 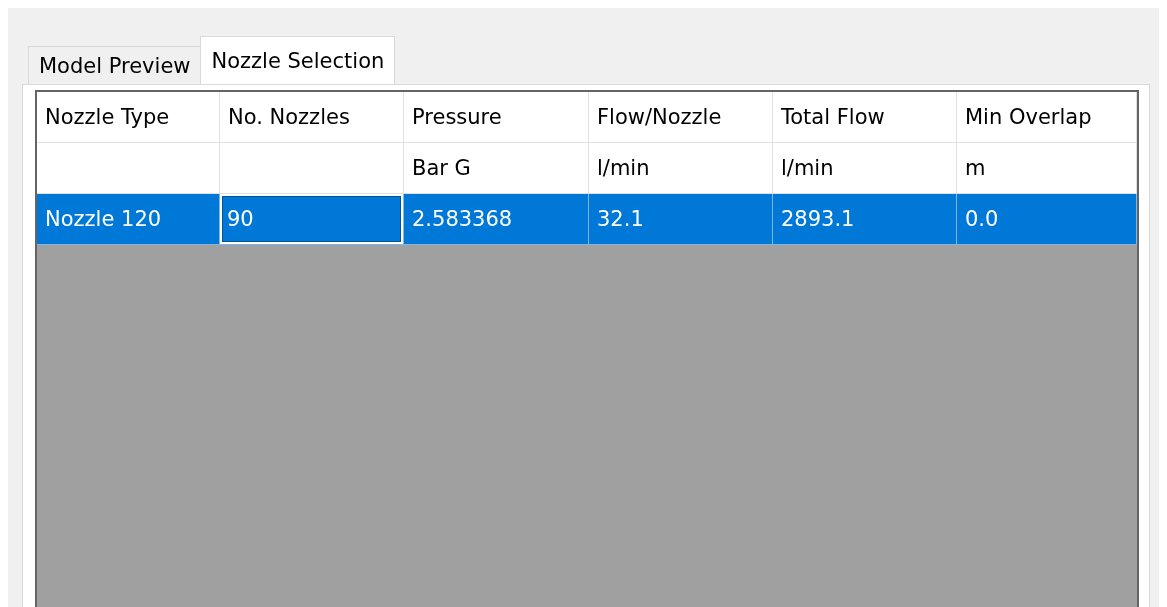 What do you see at coordinates (128, 219) in the screenshot?
I see `table-cell: Nozzle 120` at bounding box center [128, 219].